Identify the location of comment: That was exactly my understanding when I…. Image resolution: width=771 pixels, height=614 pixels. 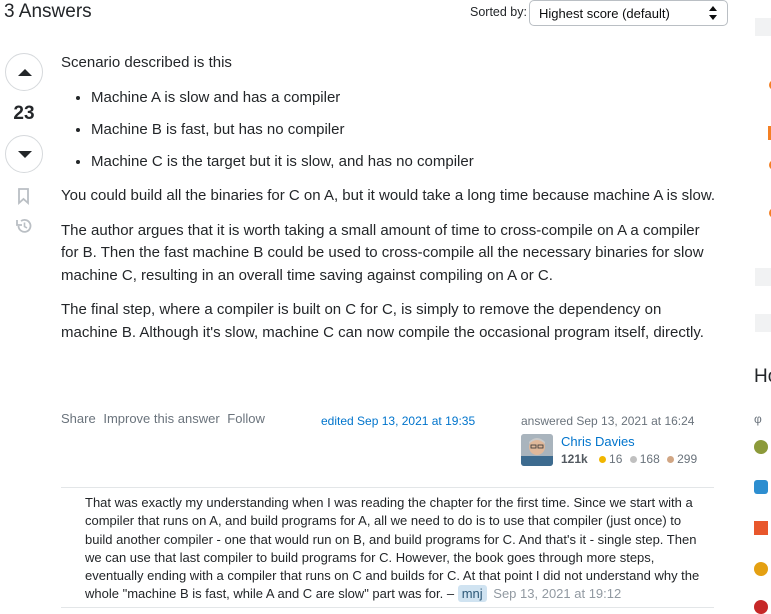
(397, 549).